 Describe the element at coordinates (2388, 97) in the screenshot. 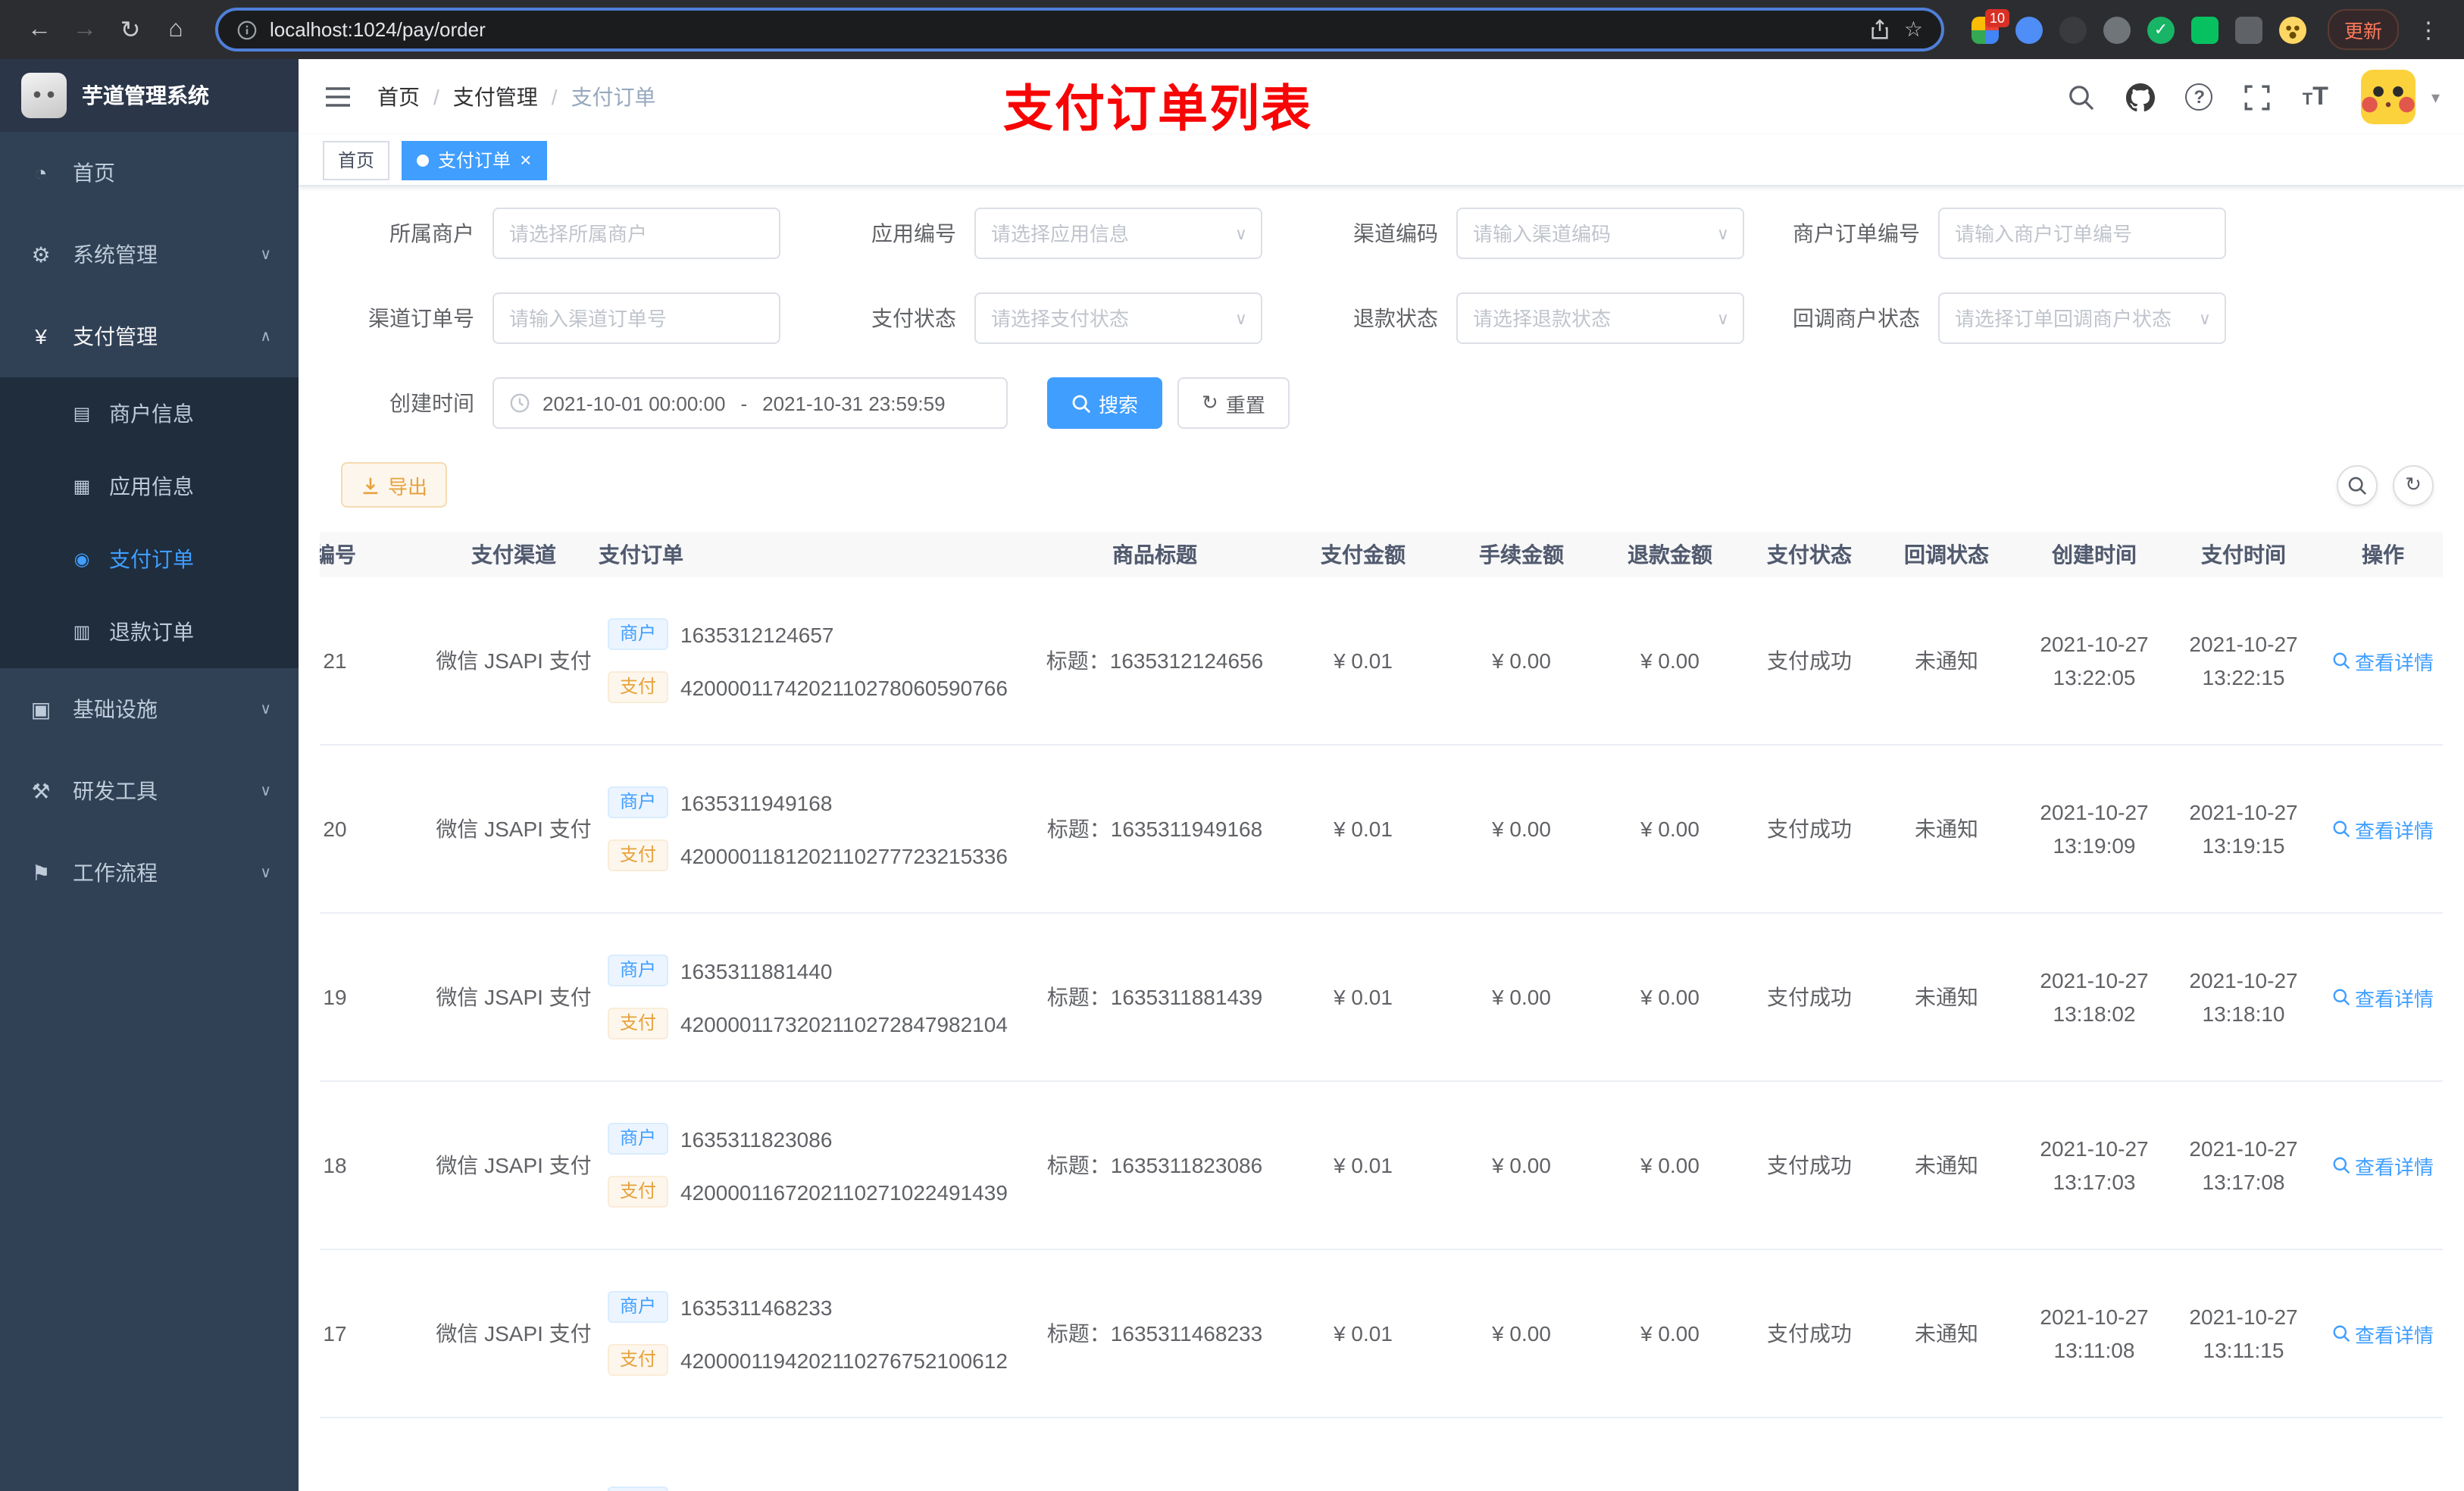

I see `avatar` at that location.